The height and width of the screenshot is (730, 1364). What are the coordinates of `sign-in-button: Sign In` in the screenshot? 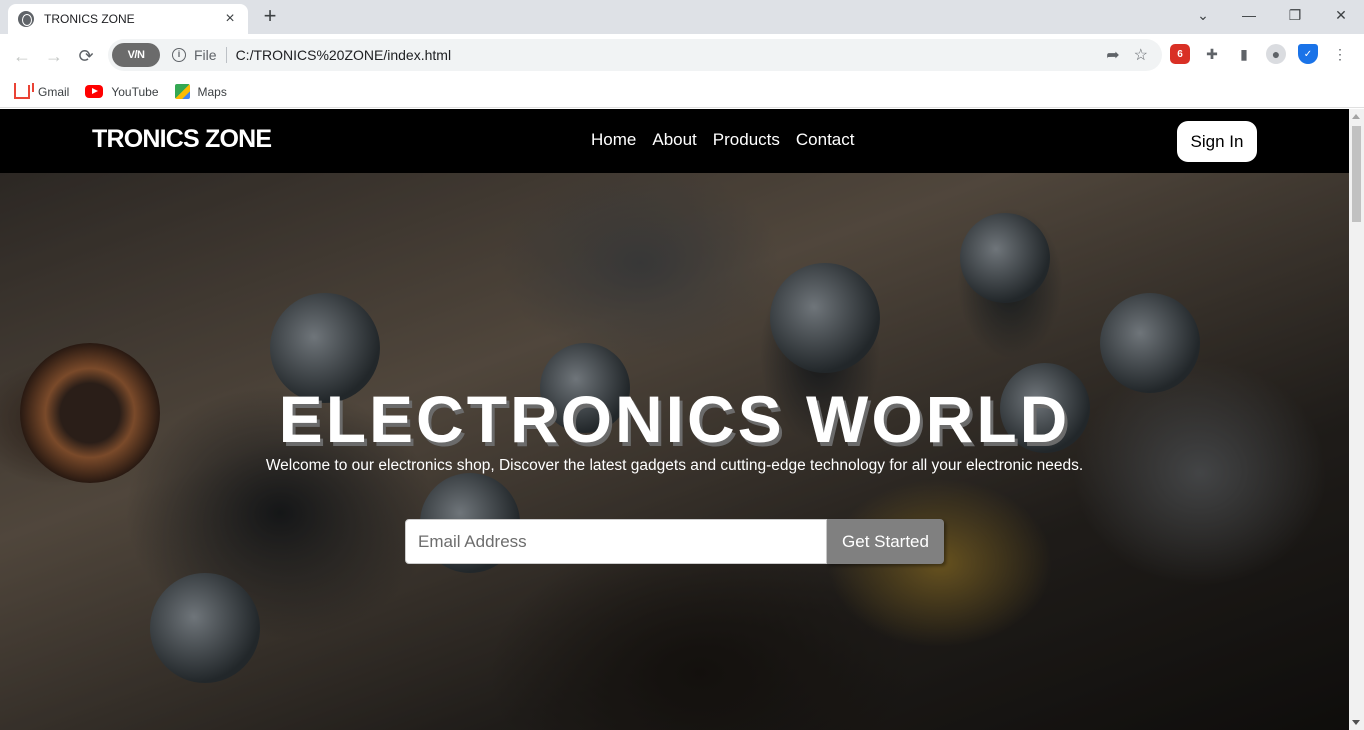 It's located at (1217, 141).